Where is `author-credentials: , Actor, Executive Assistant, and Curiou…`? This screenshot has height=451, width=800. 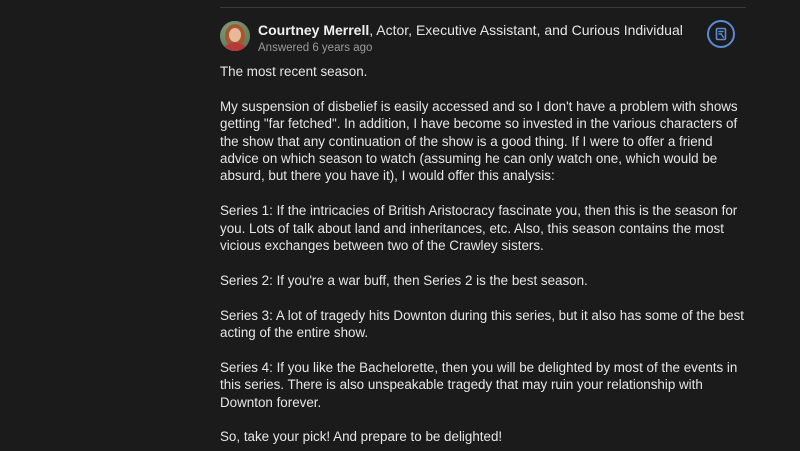
author-credentials: , Actor, Executive Assistant, and Curiou… is located at coordinates (526, 30).